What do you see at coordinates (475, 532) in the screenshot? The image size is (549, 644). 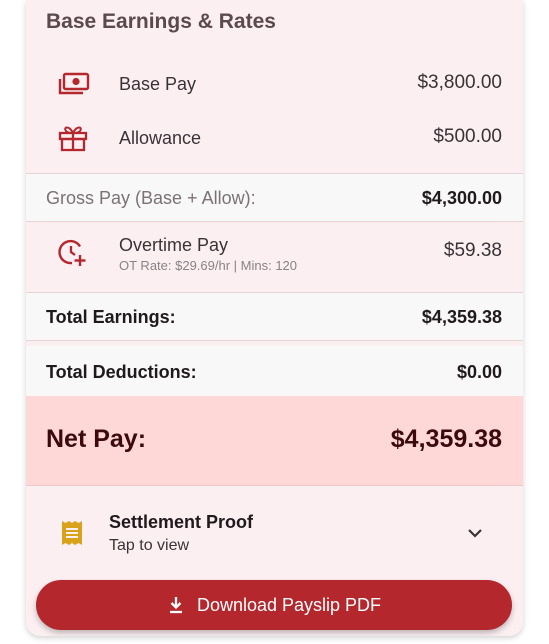 I see `chevron-down-icon` at bounding box center [475, 532].